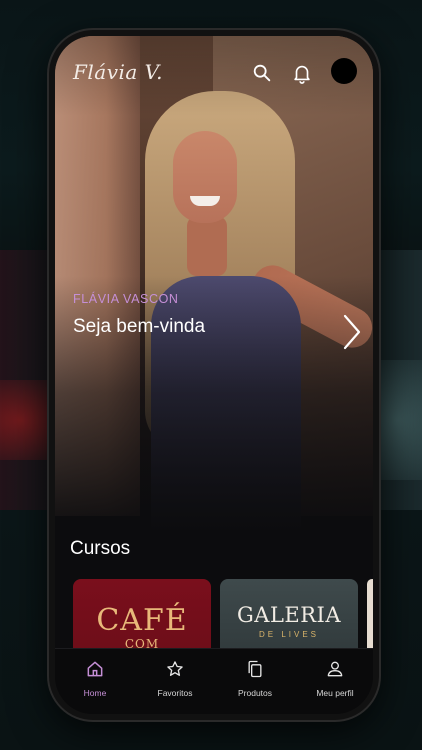 The height and width of the screenshot is (750, 422). Describe the element at coordinates (95, 678) in the screenshot. I see `nav-item-home: Home` at that location.